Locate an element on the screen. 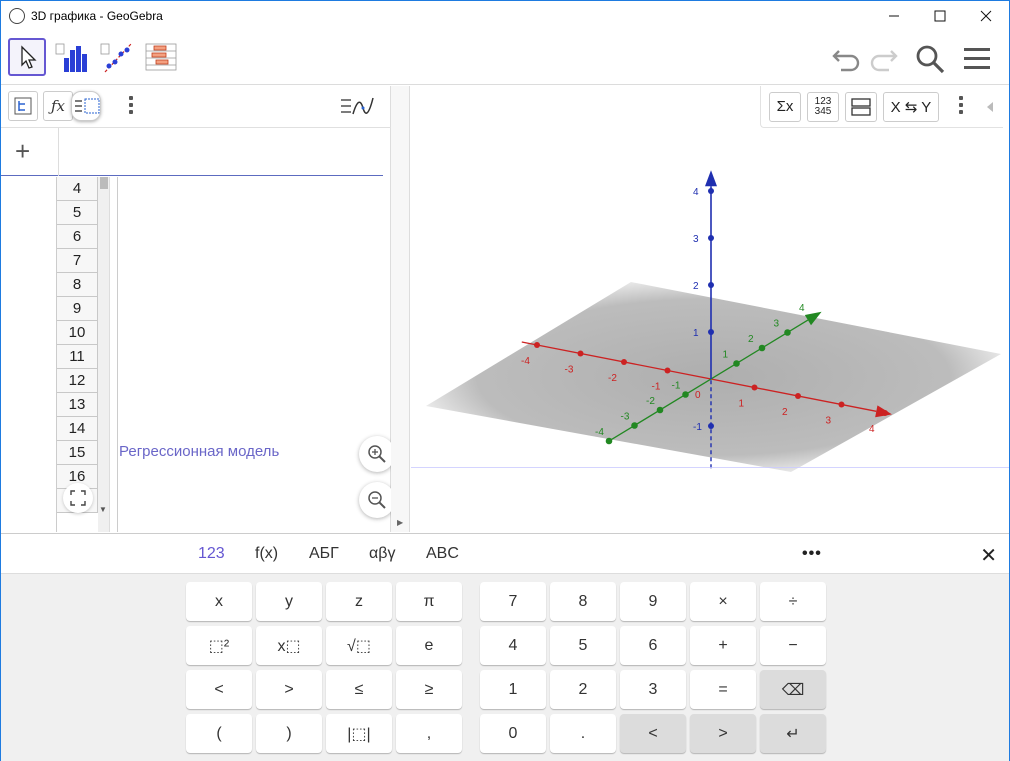 The height and width of the screenshot is (761, 1010). redo-button is located at coordinates (883, 59).